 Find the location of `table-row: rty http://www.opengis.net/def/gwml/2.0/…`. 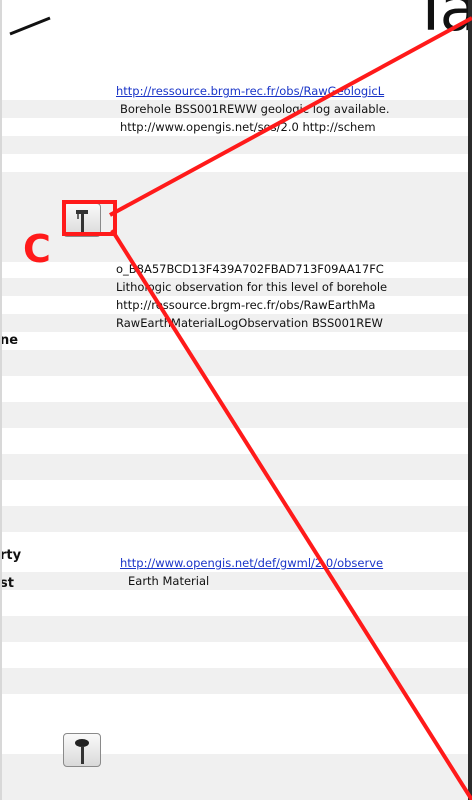

table-row: rty http://www.opengis.net/def/gwml/2.0/… is located at coordinates (234, 560).